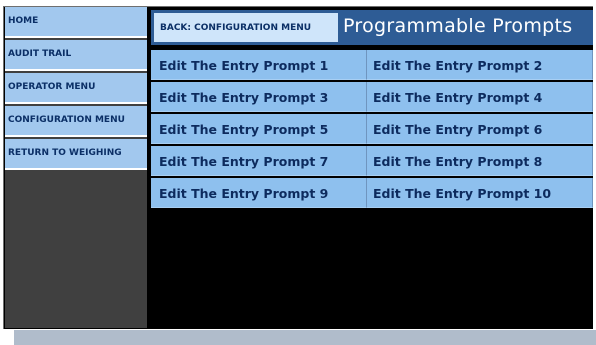 This screenshot has width=596, height=345. I want to click on edit-prompt-5-button: Edit The Entry Prompt 5, so click(259, 129).